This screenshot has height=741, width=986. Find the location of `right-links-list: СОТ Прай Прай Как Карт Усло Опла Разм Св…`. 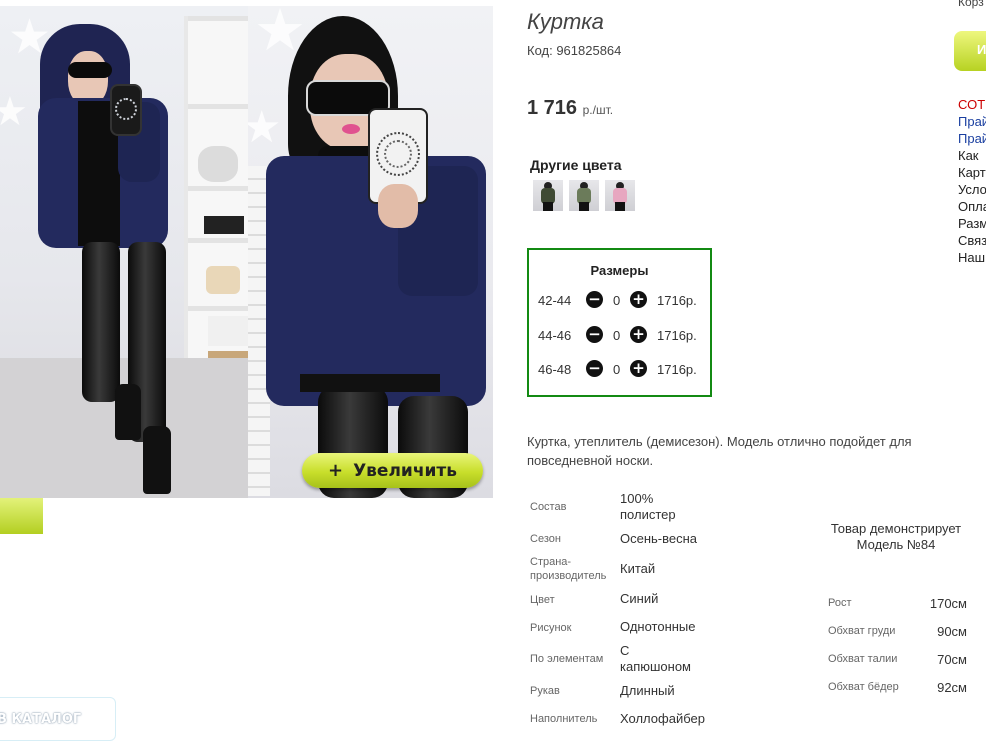

right-links-list: СОТ Прай Прай Как Карт Усло Опла Разм Св… is located at coordinates (972, 181).